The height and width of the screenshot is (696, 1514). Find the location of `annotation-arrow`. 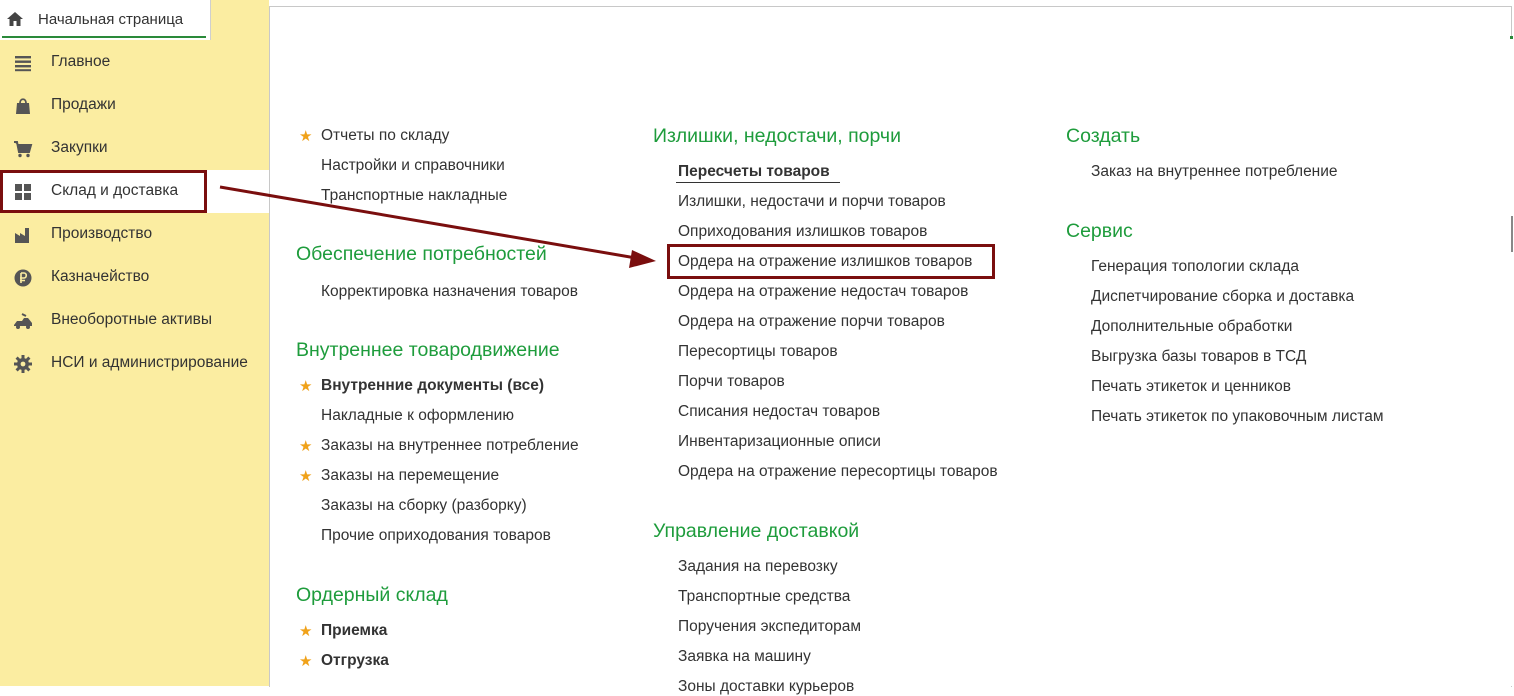

annotation-arrow is located at coordinates (437, 226).